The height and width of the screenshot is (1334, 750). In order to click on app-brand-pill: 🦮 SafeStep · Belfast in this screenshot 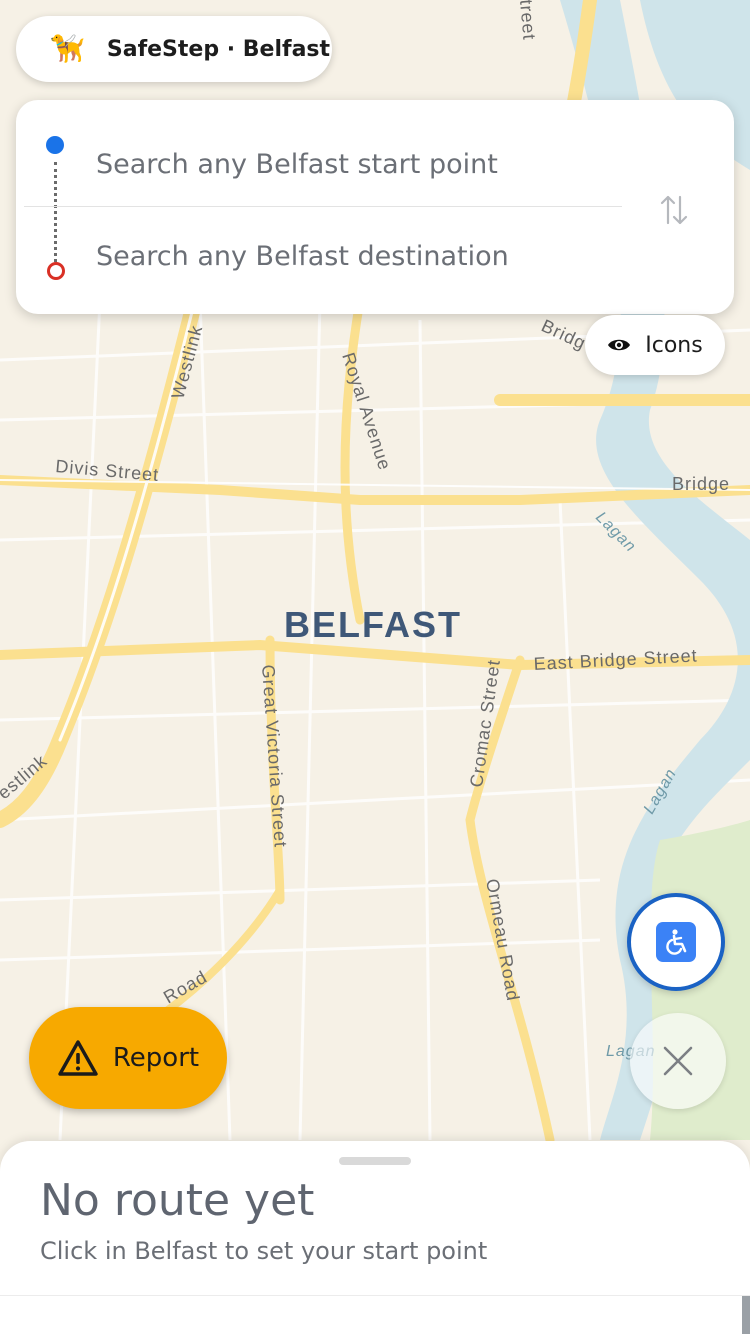, I will do `click(174, 49)`.